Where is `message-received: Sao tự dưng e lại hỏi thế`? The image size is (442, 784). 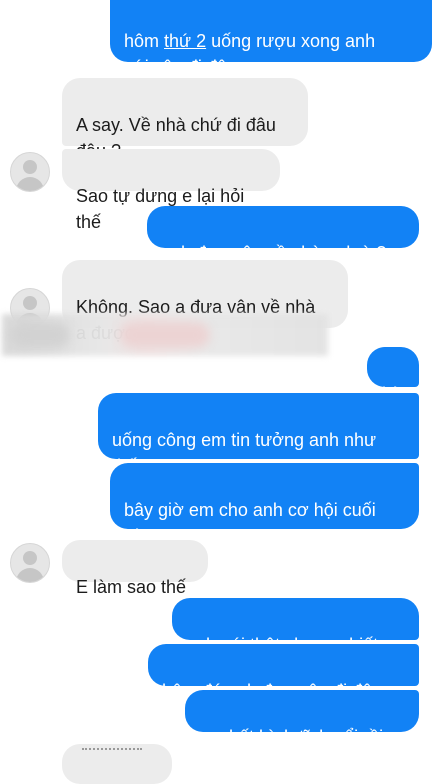
message-received: Sao tự dưng e lại hỏi thế is located at coordinates (171, 190).